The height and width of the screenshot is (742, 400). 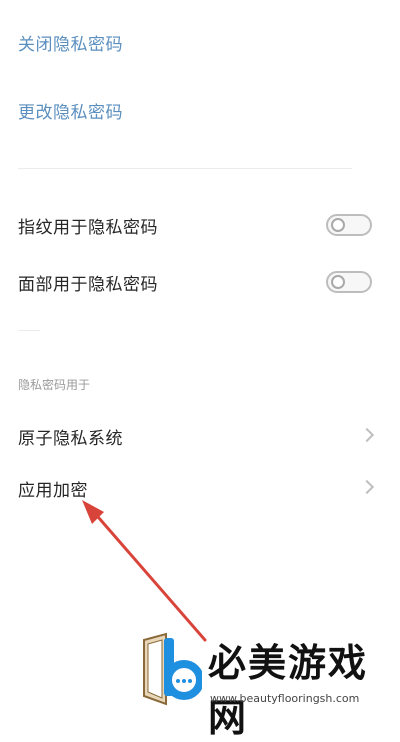 What do you see at coordinates (144, 571) in the screenshot?
I see `annotation-arrow-icon` at bounding box center [144, 571].